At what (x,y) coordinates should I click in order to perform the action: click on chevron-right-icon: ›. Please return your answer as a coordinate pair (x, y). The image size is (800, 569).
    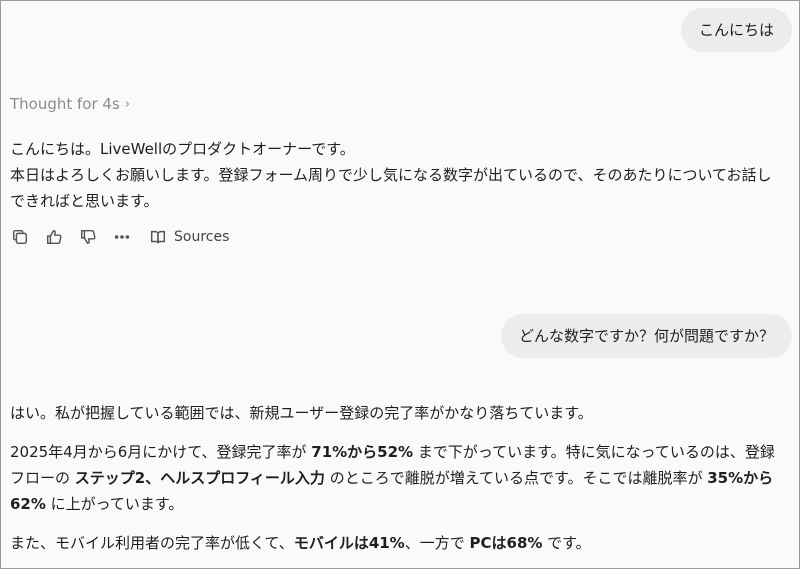
    Looking at the image, I should click on (127, 104).